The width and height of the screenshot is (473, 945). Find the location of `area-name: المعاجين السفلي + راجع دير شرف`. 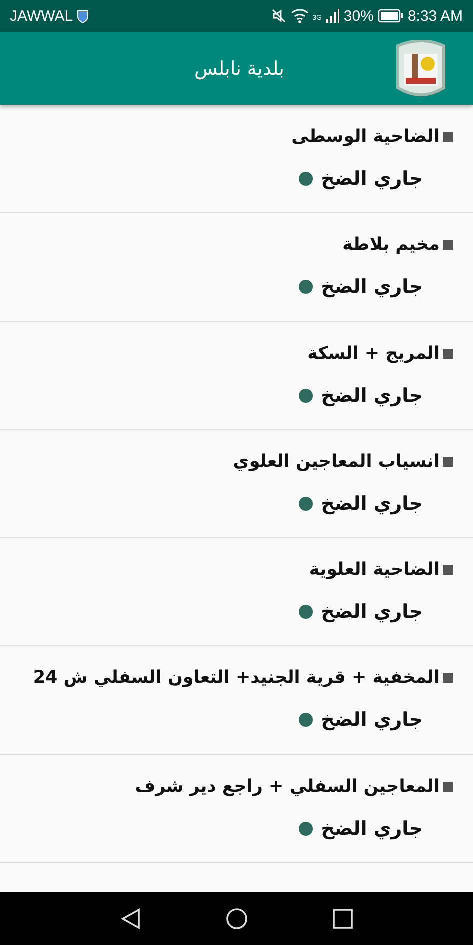

area-name: المعاجين السفلي + راجع دير شرف is located at coordinates (287, 786).